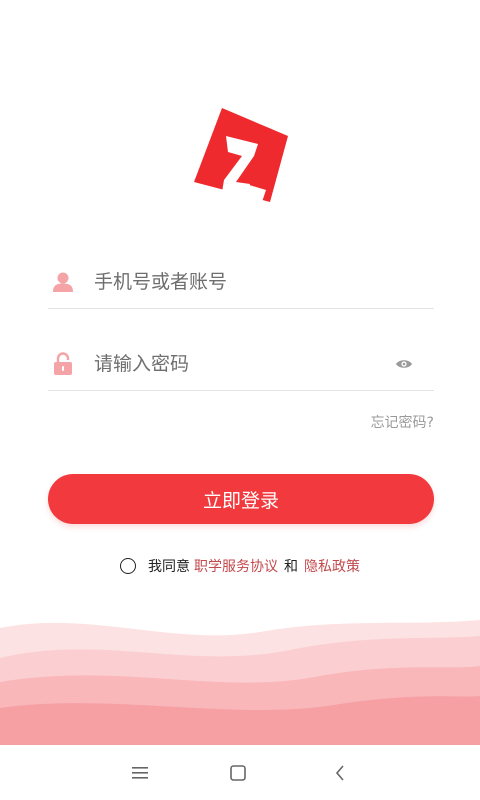 This screenshot has height=800, width=480. What do you see at coordinates (63, 282) in the screenshot?
I see `user-icon` at bounding box center [63, 282].